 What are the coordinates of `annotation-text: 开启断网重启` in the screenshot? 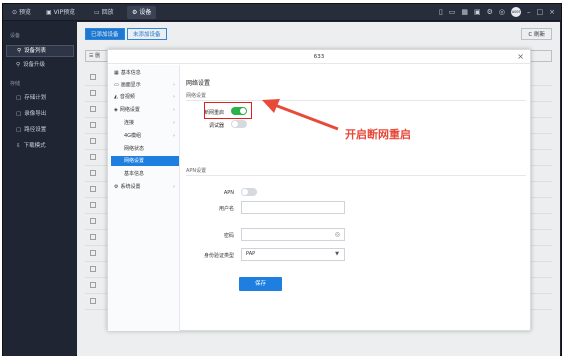 It's located at (378, 134).